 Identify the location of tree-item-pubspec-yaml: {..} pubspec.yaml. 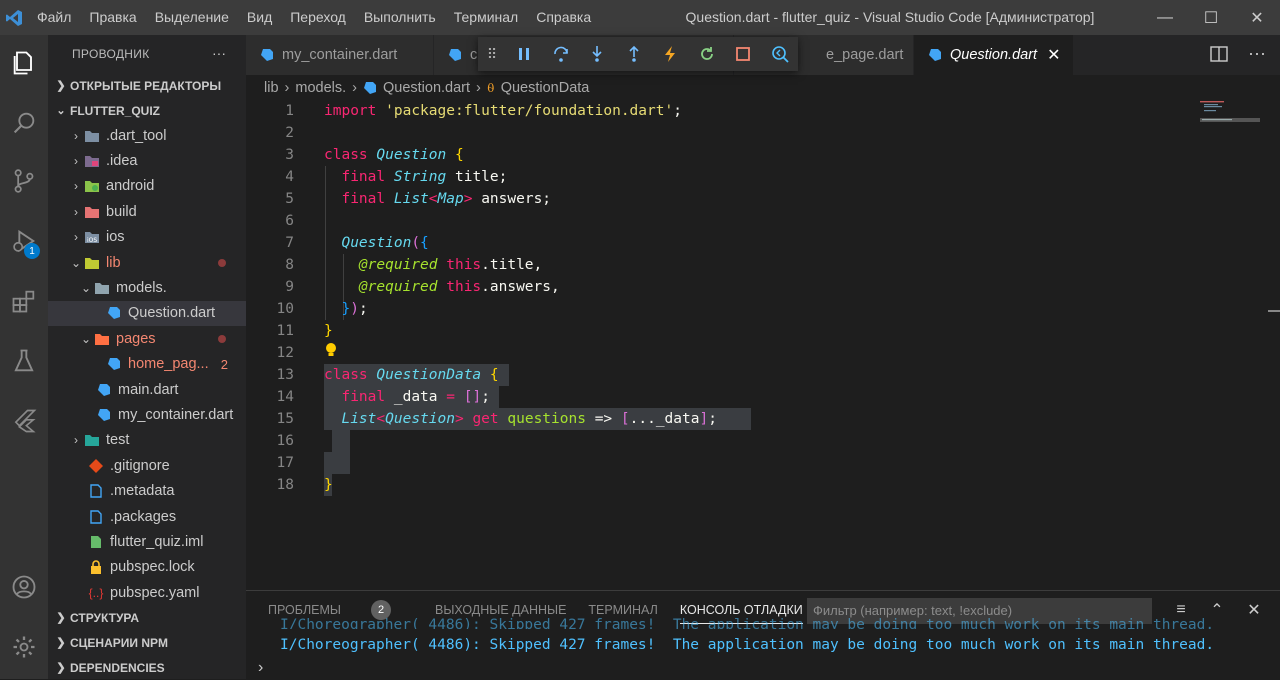
(147, 592).